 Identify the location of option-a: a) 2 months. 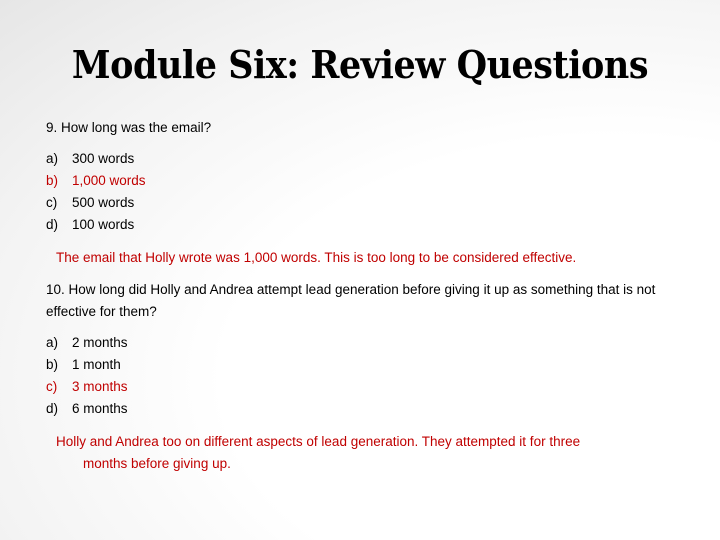
(87, 343).